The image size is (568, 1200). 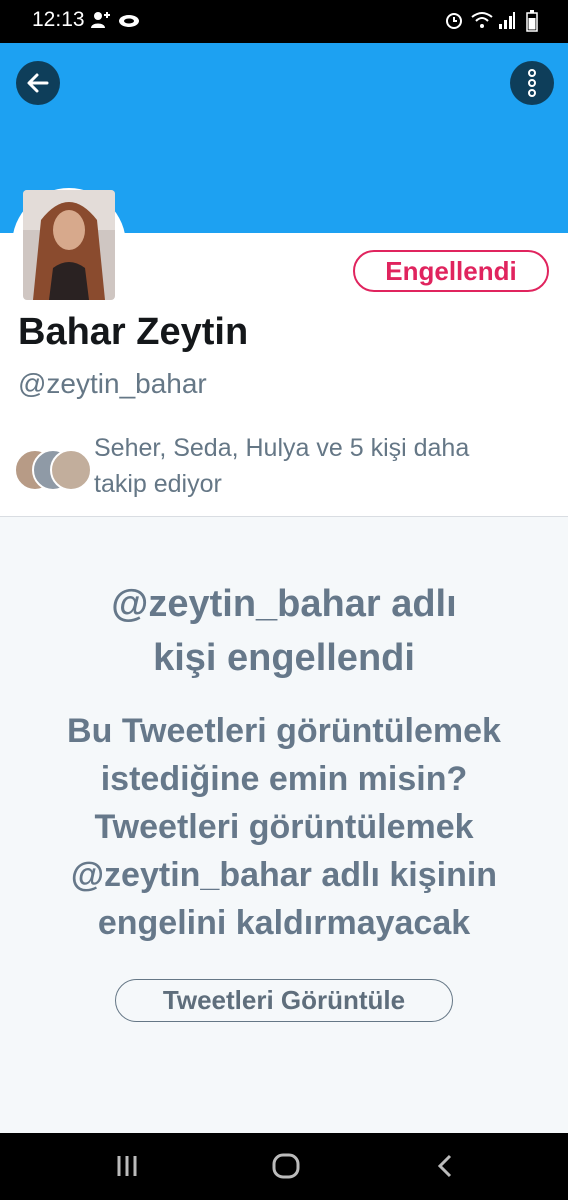 I want to click on cloud-icon, so click(x=129, y=21).